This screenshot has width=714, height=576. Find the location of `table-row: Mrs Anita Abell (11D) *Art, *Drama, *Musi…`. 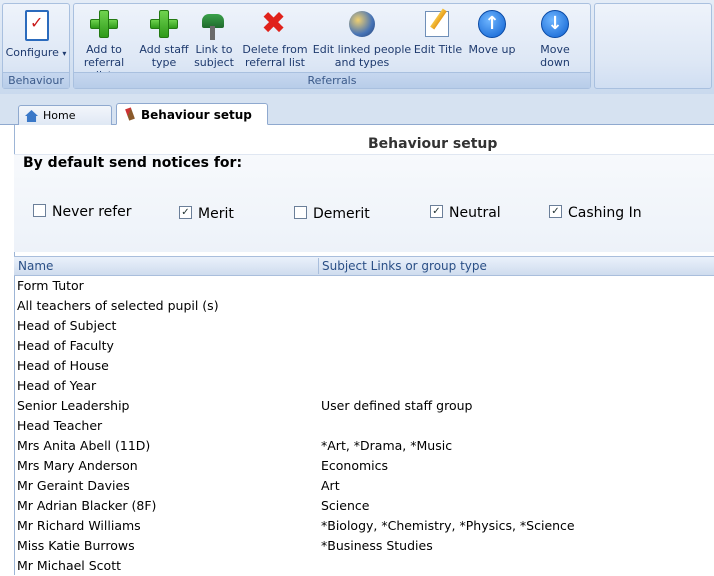

table-row: Mrs Anita Abell (11D) *Art, *Drama, *Musi… is located at coordinates (364, 446).